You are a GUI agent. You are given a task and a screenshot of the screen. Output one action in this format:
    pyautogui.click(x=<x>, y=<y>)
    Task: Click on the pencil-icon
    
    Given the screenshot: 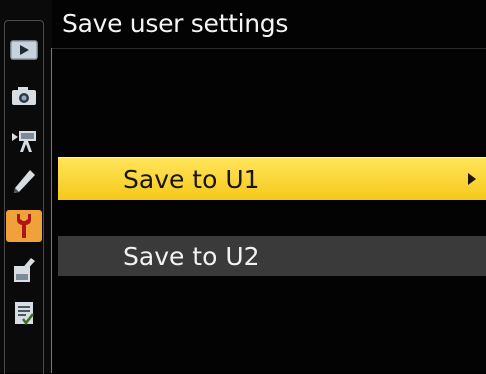 What is the action you would take?
    pyautogui.click(x=24, y=182)
    